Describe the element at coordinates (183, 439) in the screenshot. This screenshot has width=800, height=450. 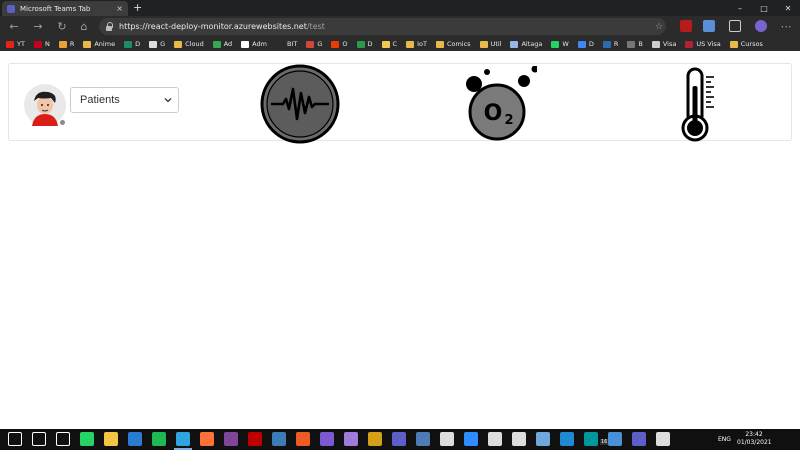
I see `edge-icon` at that location.